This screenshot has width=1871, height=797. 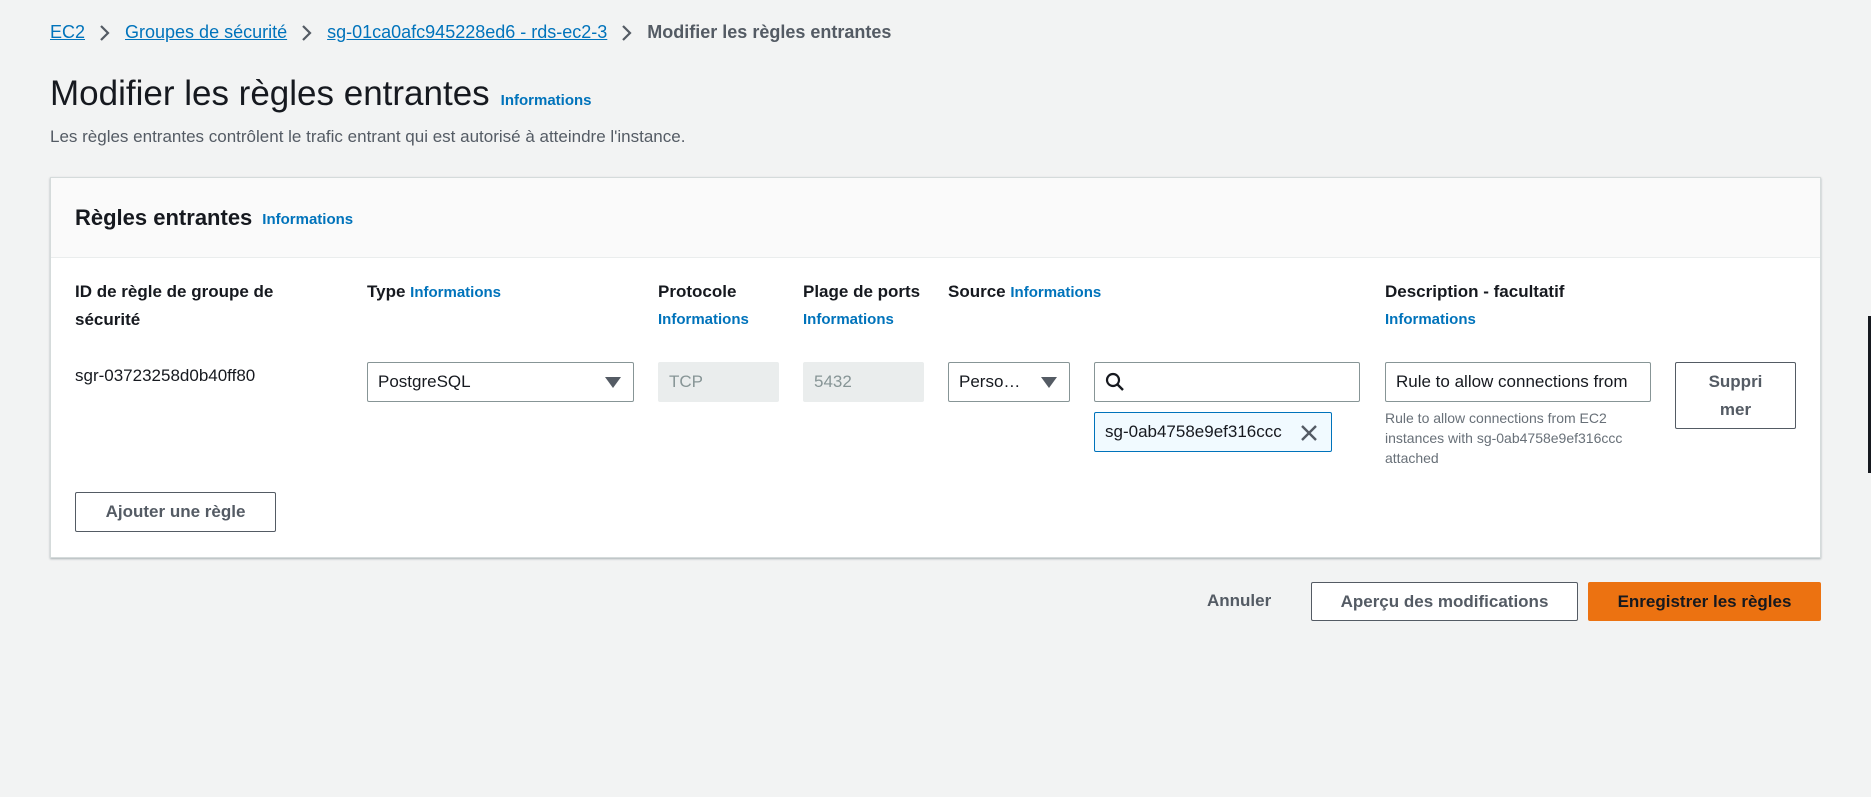 What do you see at coordinates (67, 32) in the screenshot?
I see `breadcrumb-ec2: EC2` at bounding box center [67, 32].